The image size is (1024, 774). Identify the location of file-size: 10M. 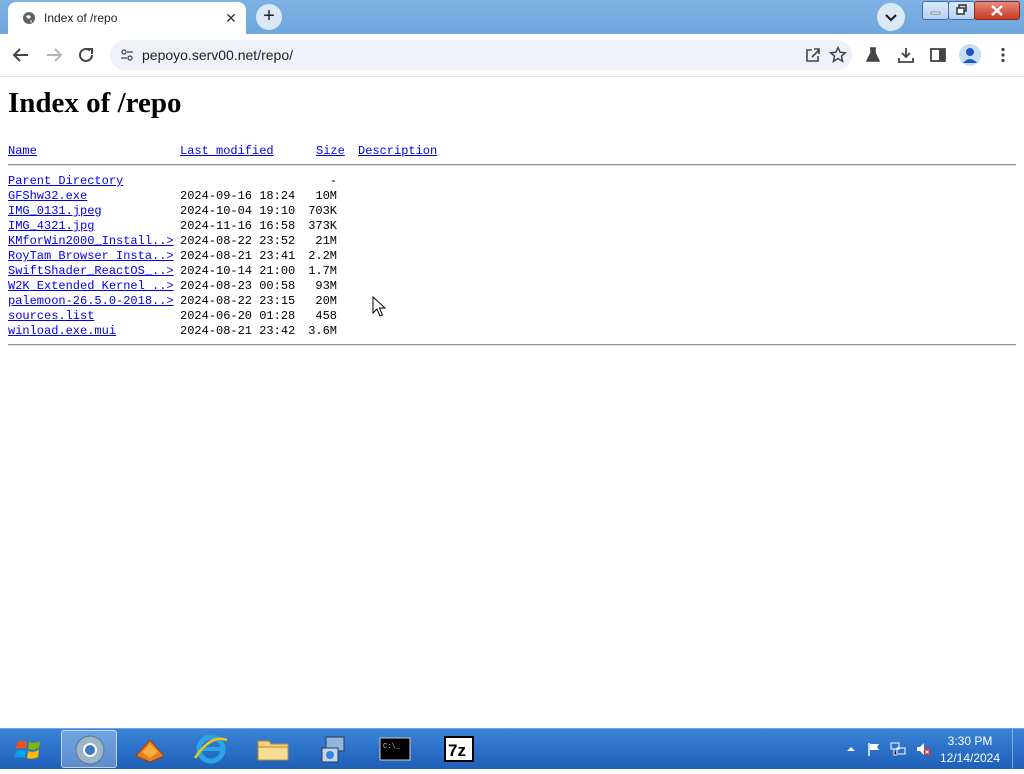
(326, 196).